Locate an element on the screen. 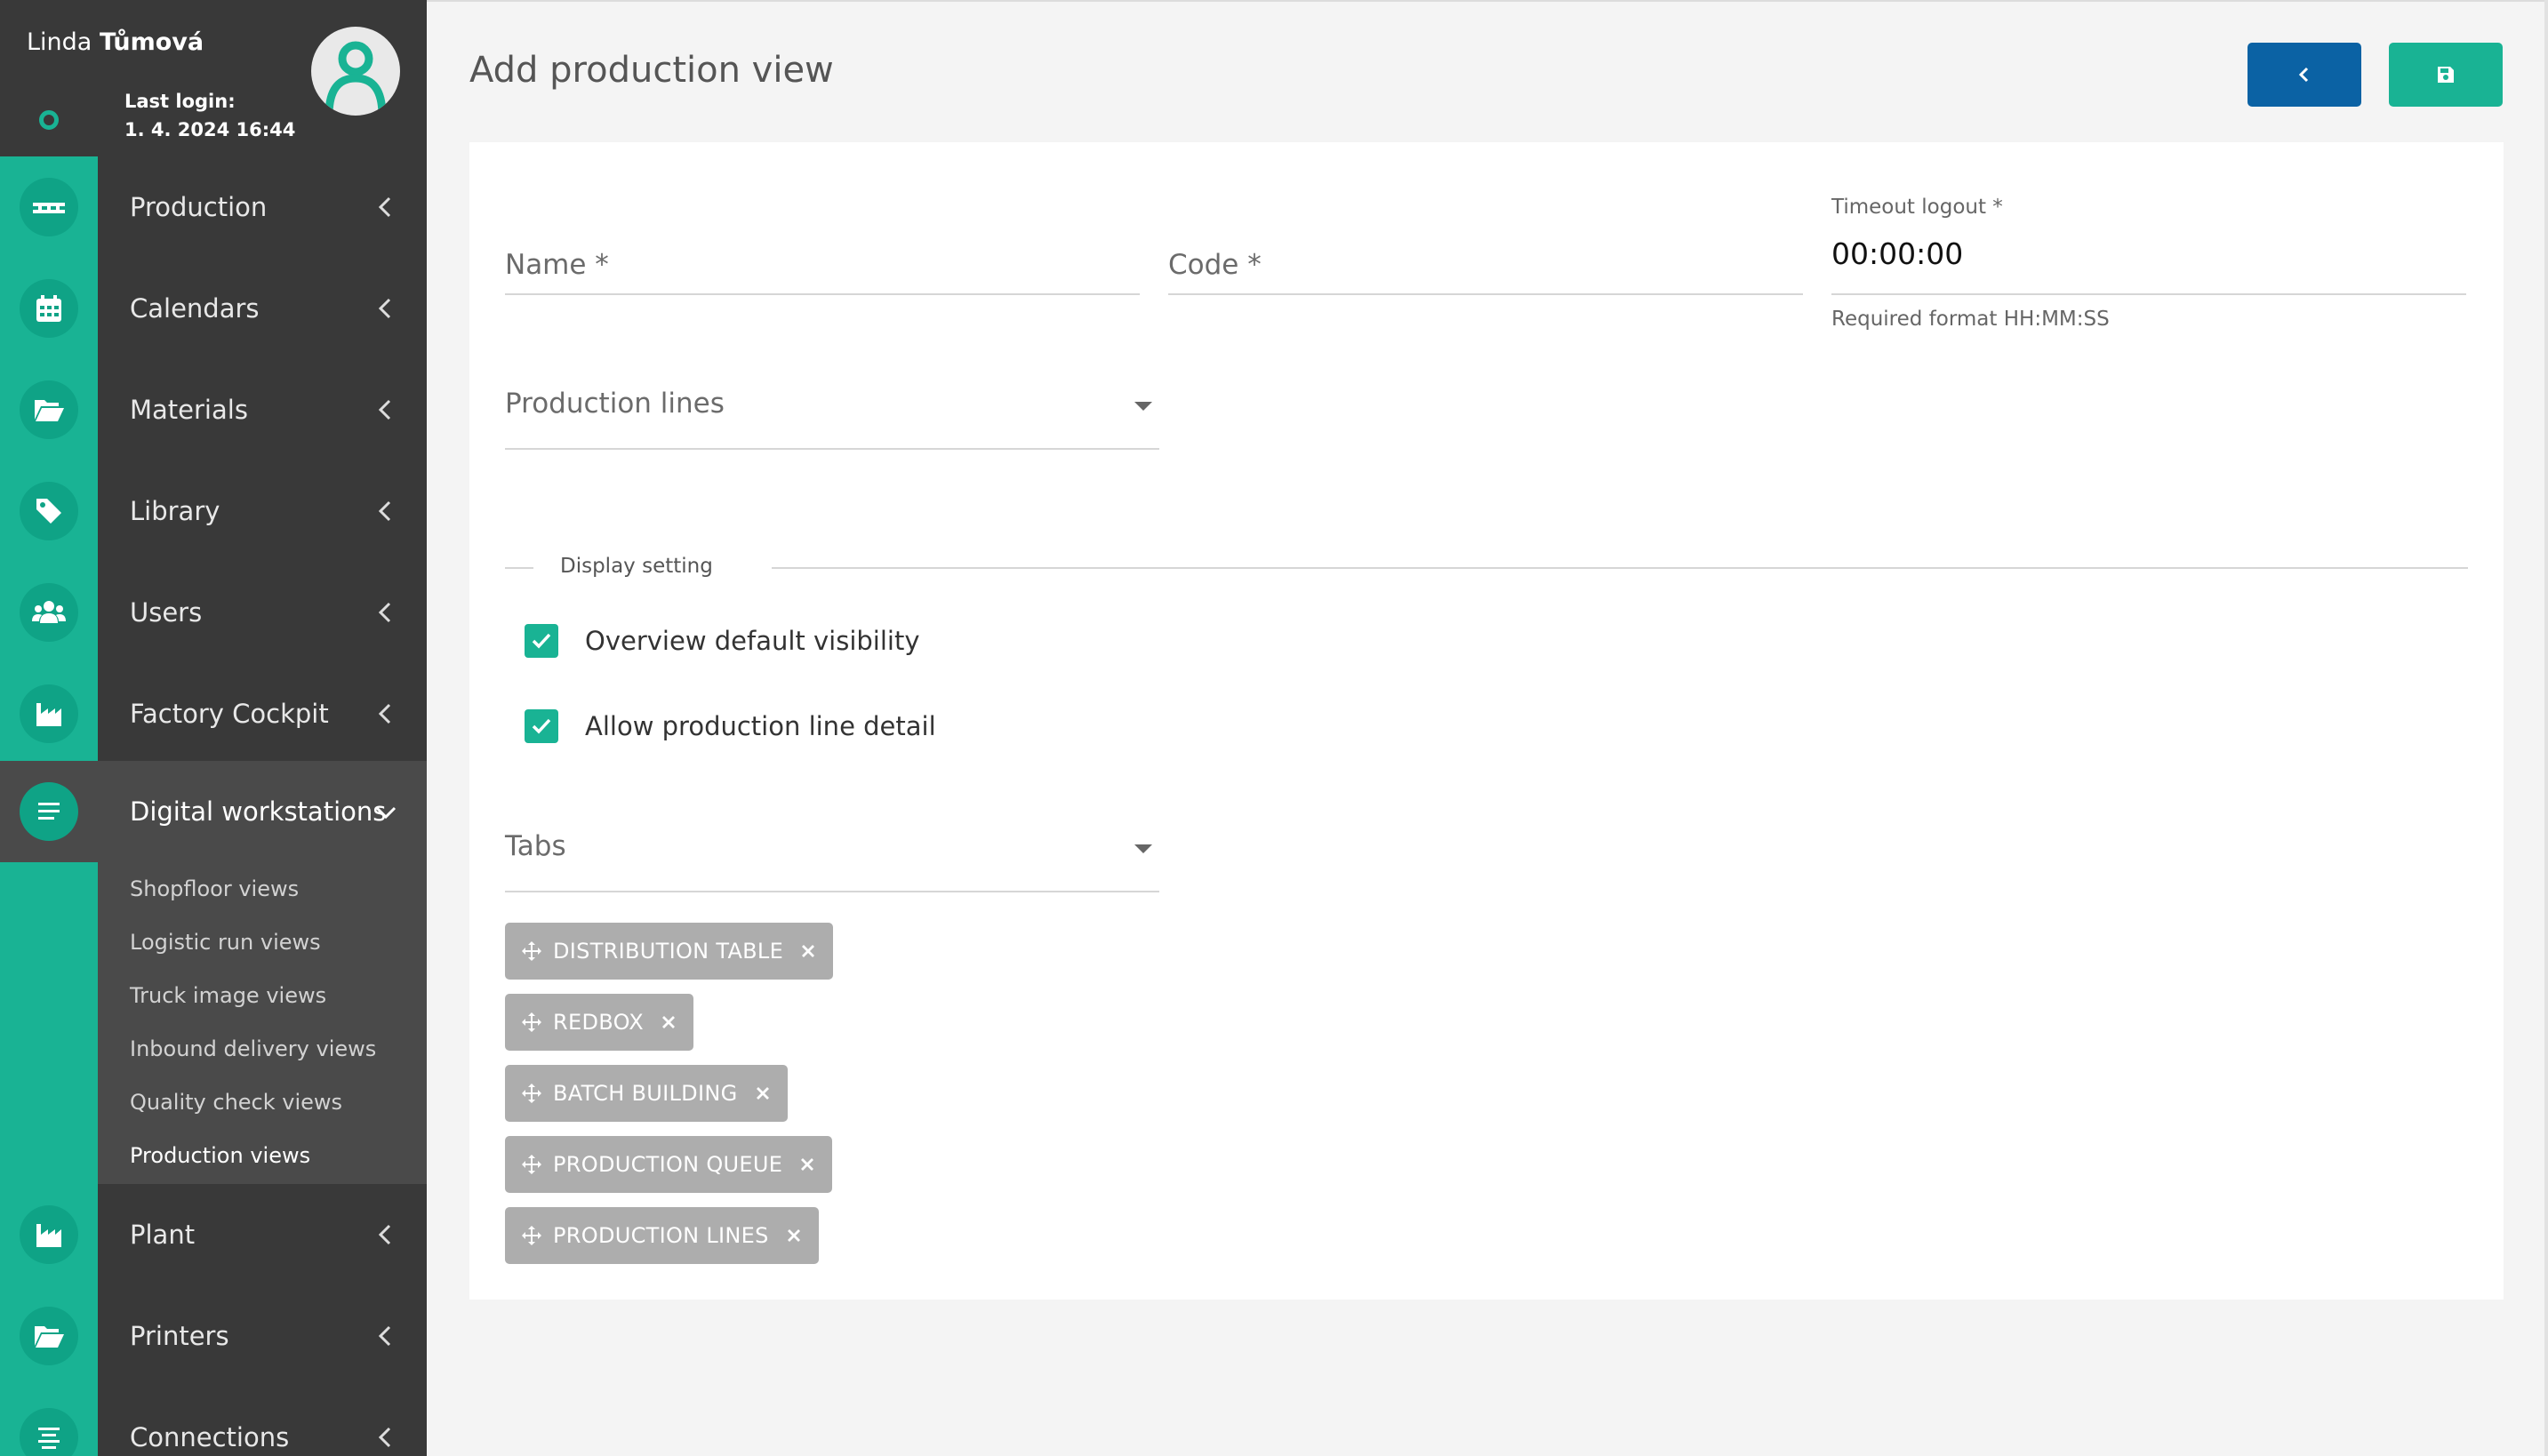  sidebar-item-users: Users is located at coordinates (213, 612).